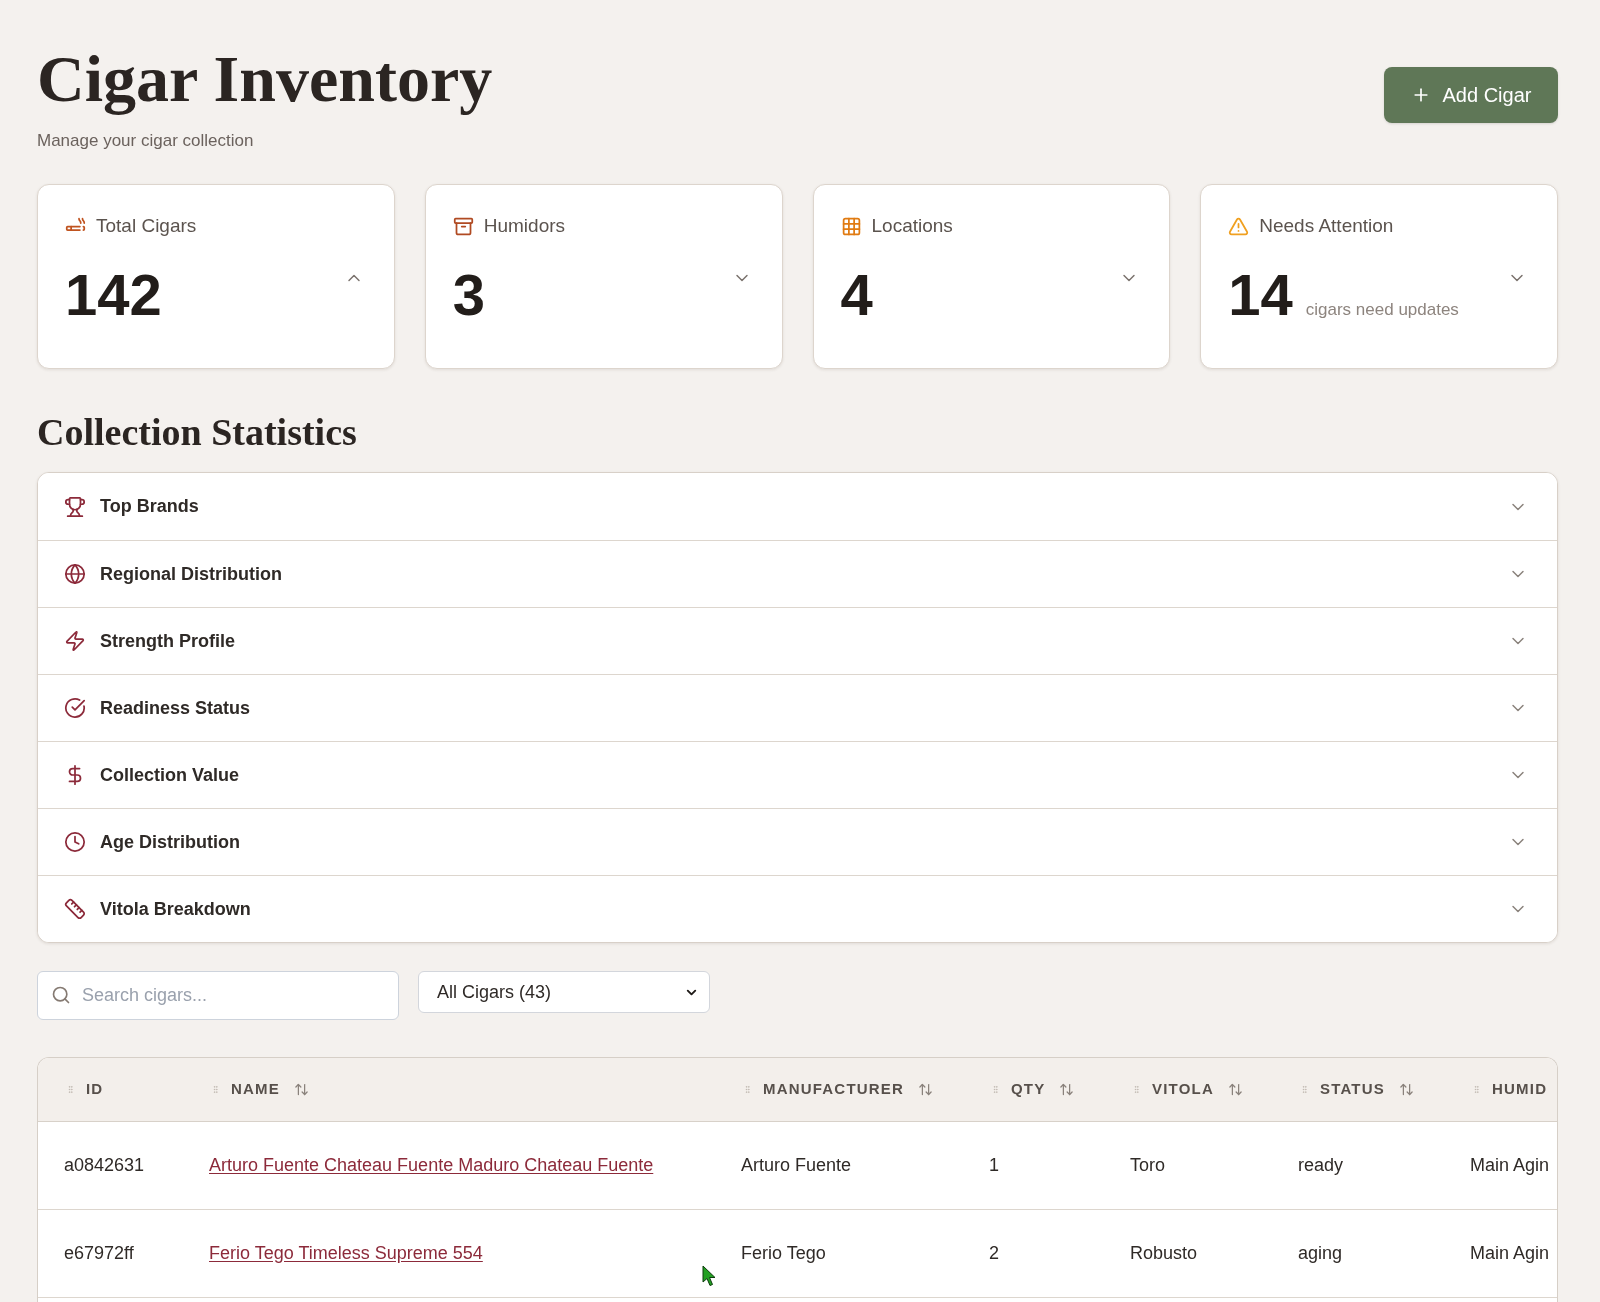 The height and width of the screenshot is (1302, 1600). Describe the element at coordinates (95, 1089) in the screenshot. I see `column-header: ID` at that location.